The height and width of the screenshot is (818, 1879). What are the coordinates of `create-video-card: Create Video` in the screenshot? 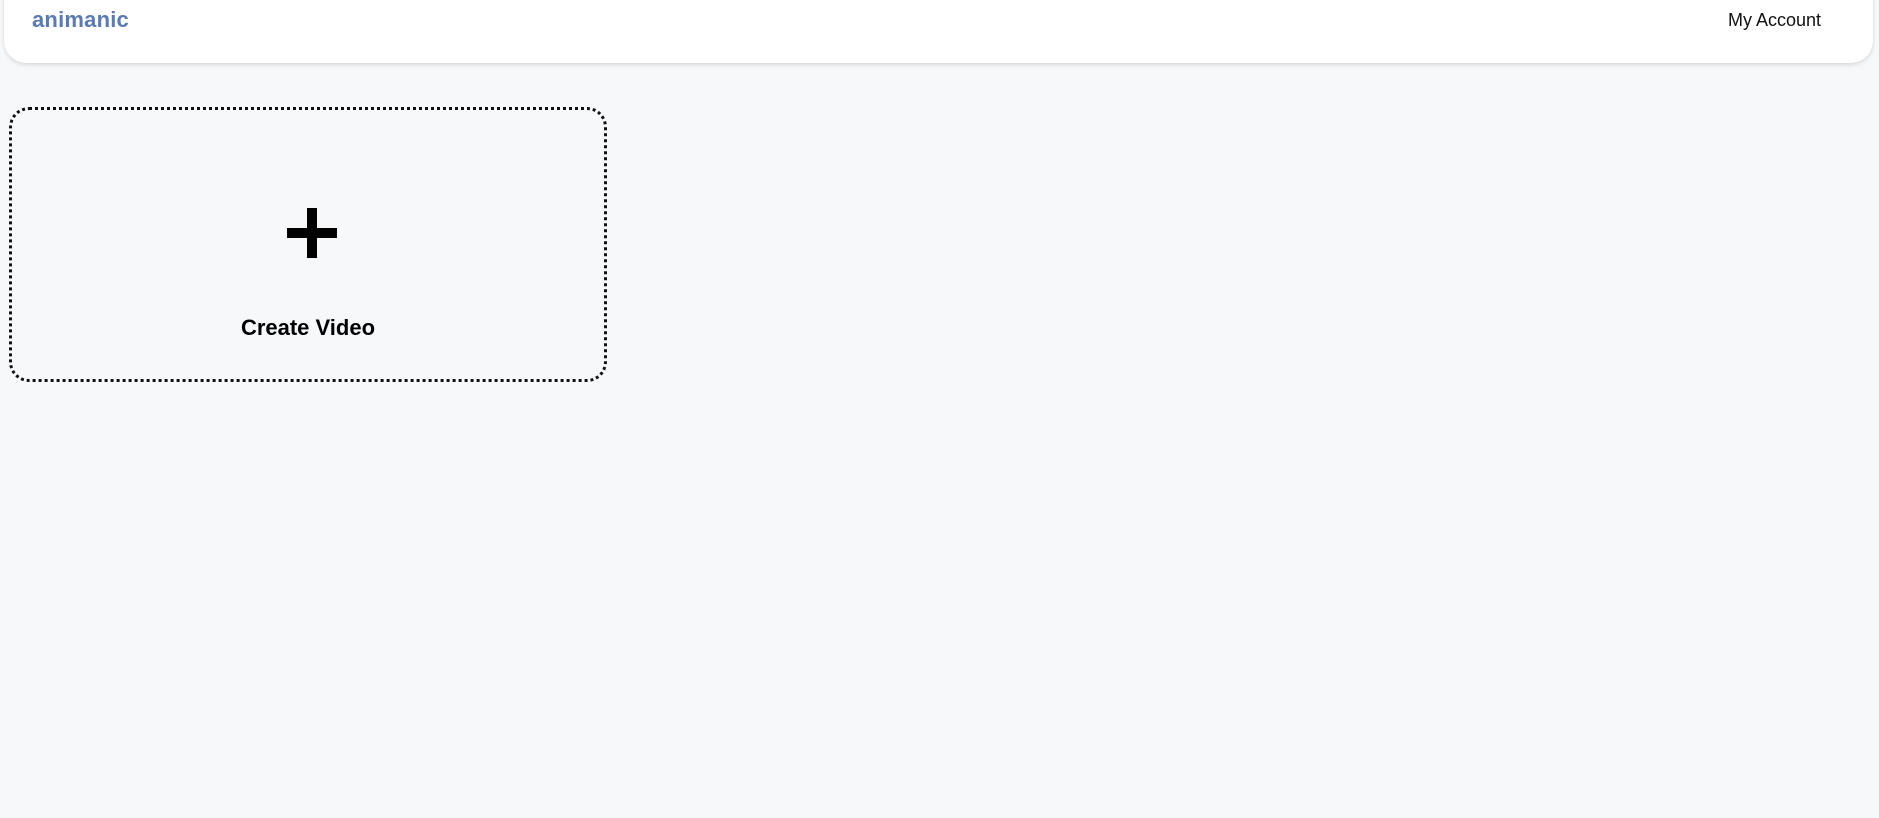 It's located at (308, 244).